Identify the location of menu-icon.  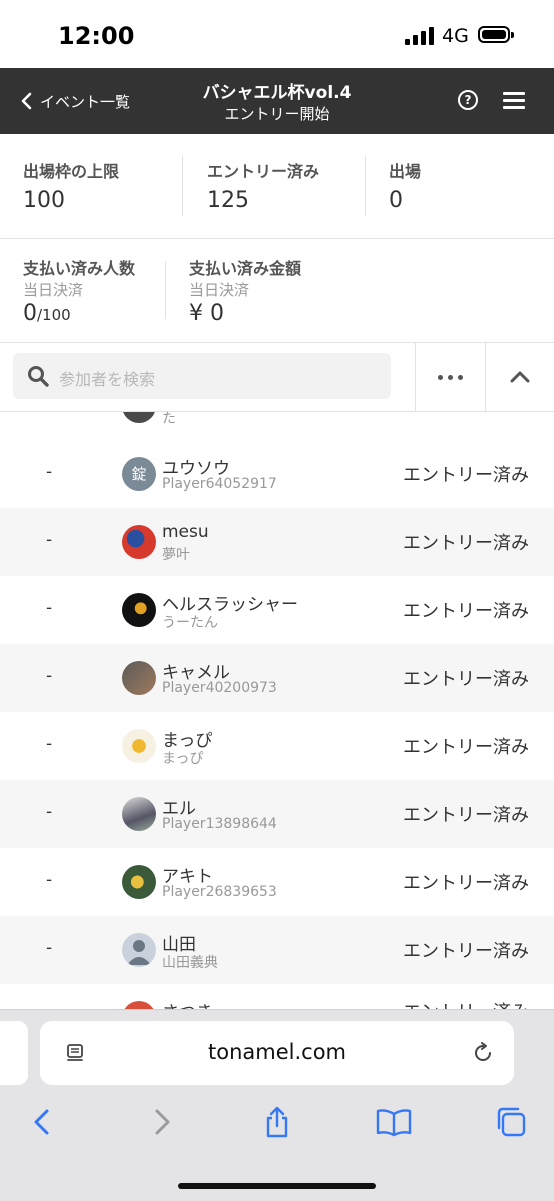
(514, 101).